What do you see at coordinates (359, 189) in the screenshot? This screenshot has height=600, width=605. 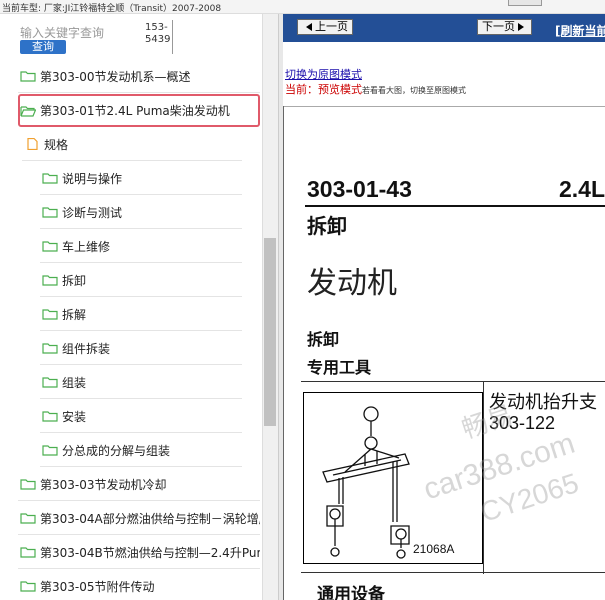 I see `section-code: 303-01-43` at bounding box center [359, 189].